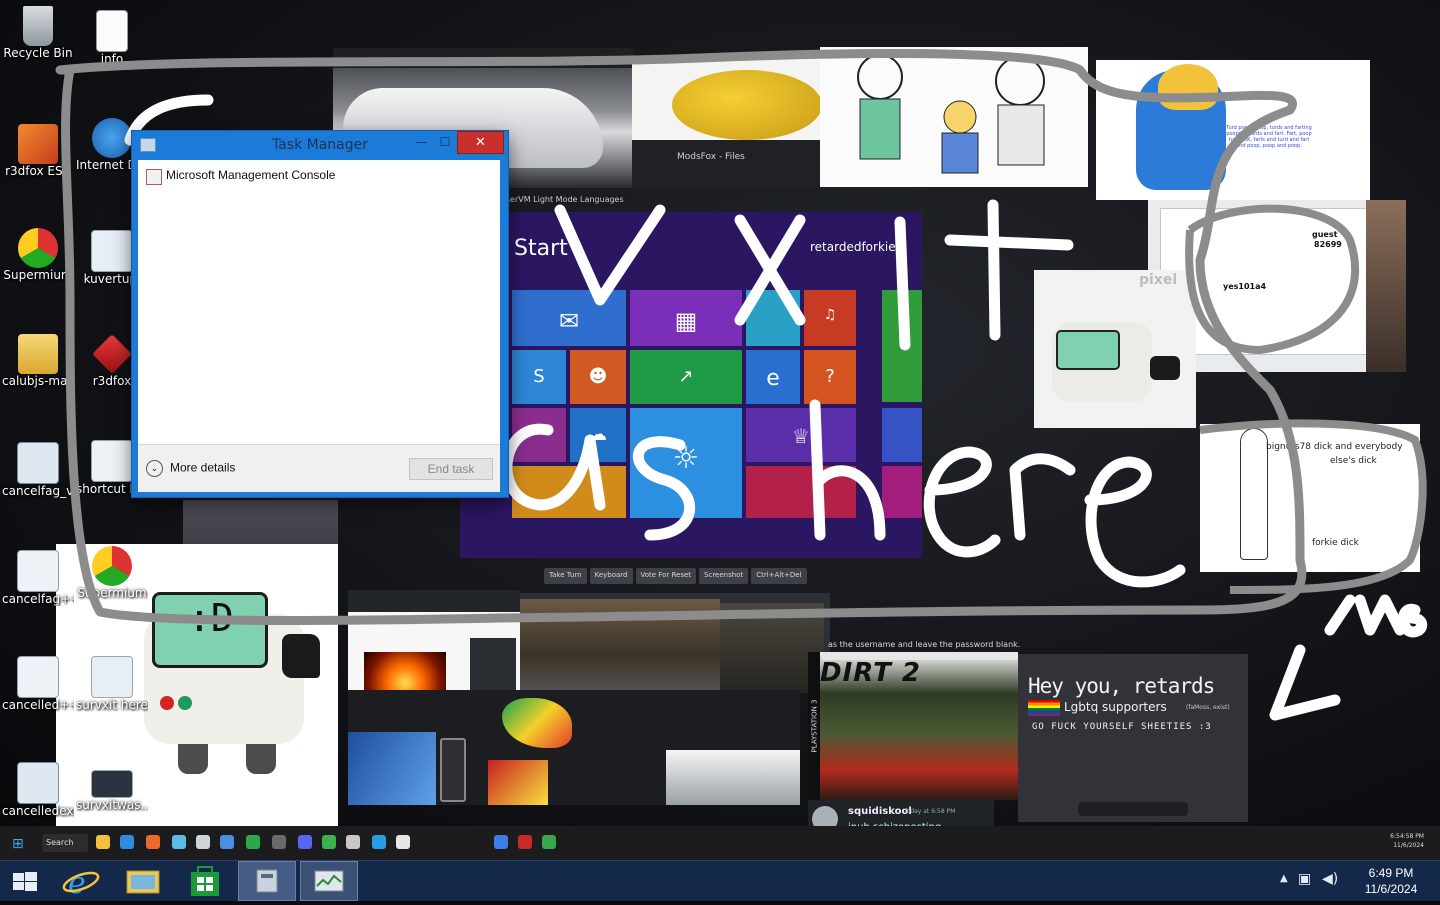 This screenshot has width=1440, height=905. Describe the element at coordinates (18, 844) in the screenshot. I see `vm-start-icon: ⊞` at that location.